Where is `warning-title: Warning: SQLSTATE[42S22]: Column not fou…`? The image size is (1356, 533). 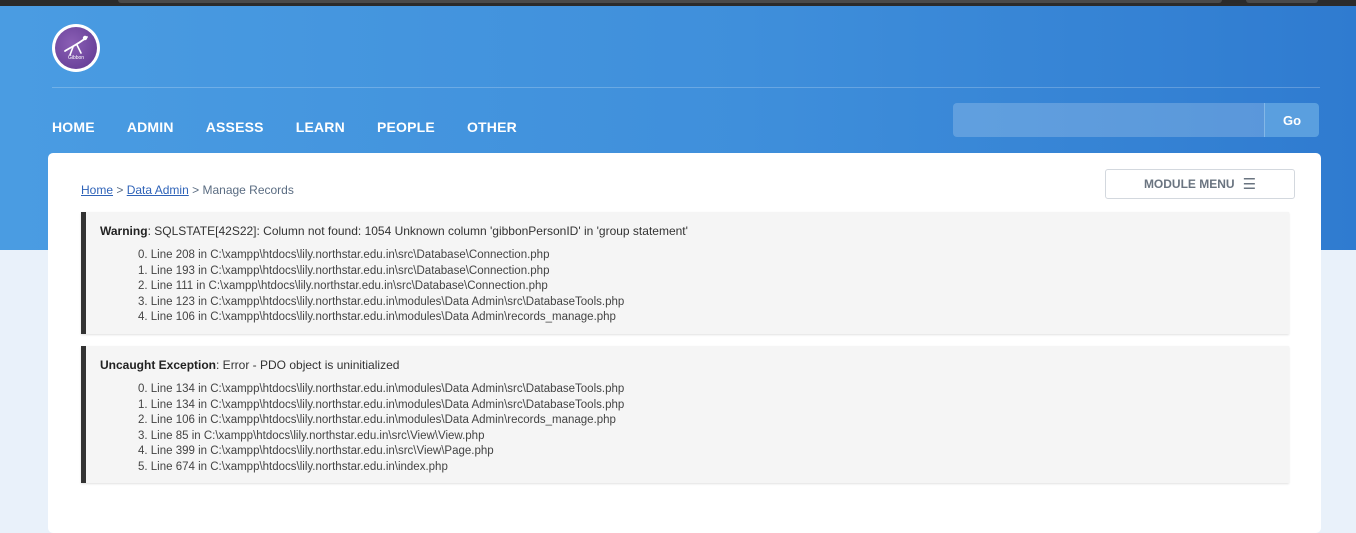 warning-title: Warning: SQLSTATE[42S22]: Column not fou… is located at coordinates (687, 231).